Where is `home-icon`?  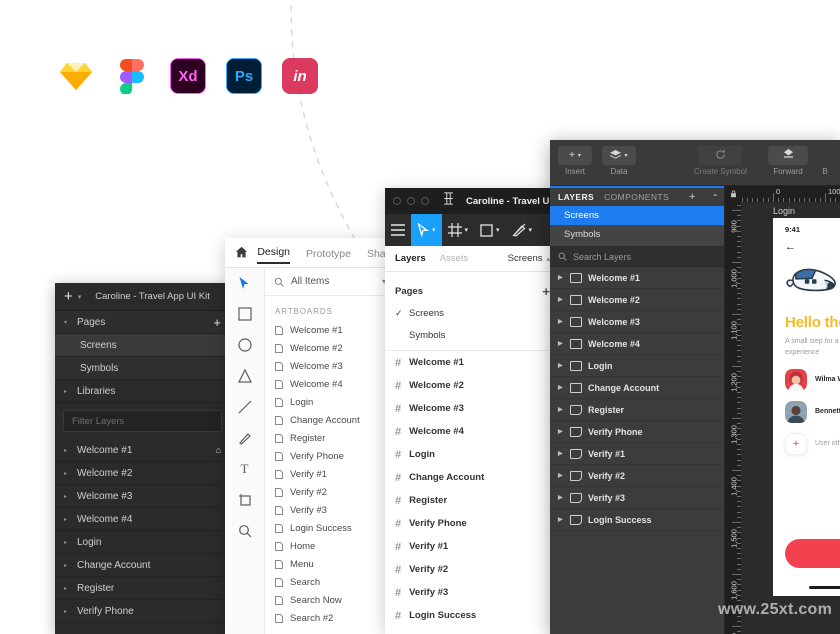 home-icon is located at coordinates (241, 252).